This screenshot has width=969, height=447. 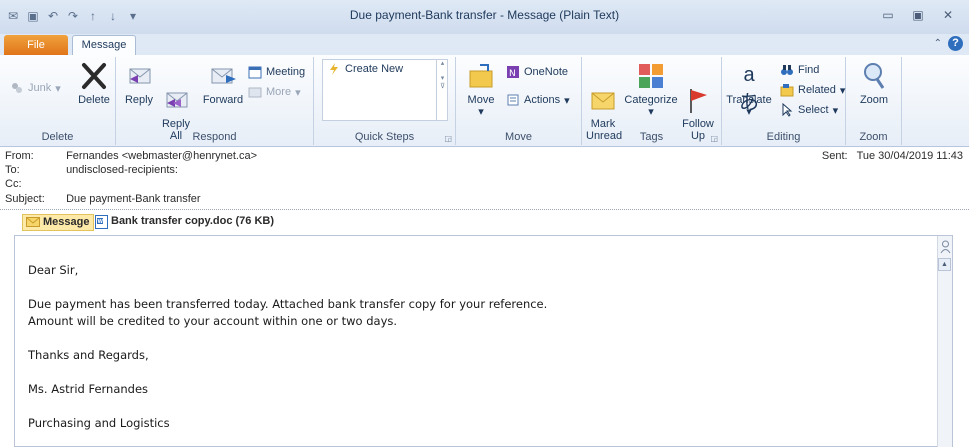 I want to click on delete-x-icon, so click(x=94, y=76).